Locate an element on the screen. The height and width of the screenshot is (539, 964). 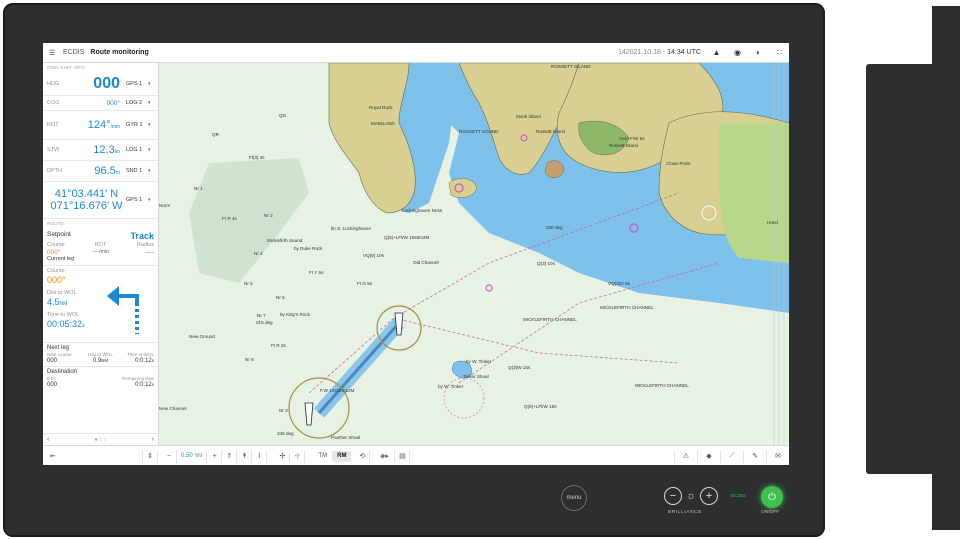
rot-value-wrap: 124°/min is located at coordinates (97, 125).